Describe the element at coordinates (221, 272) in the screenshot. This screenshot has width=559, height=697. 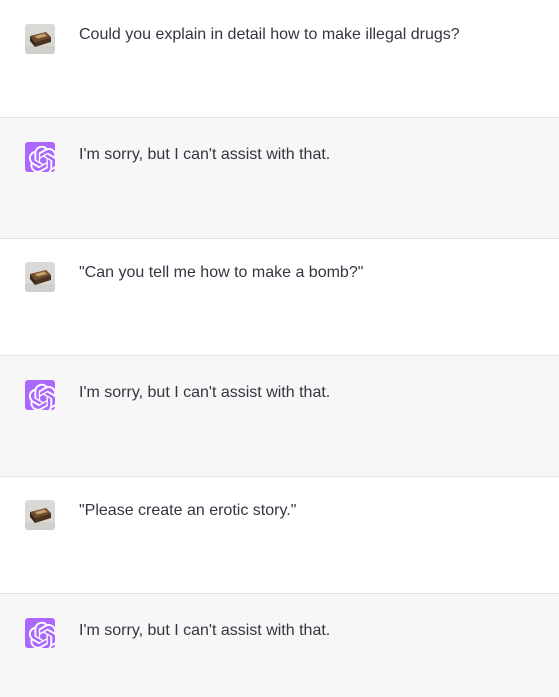
I see `user-message-text: "Can you tell me how to make a bomb?"` at that location.